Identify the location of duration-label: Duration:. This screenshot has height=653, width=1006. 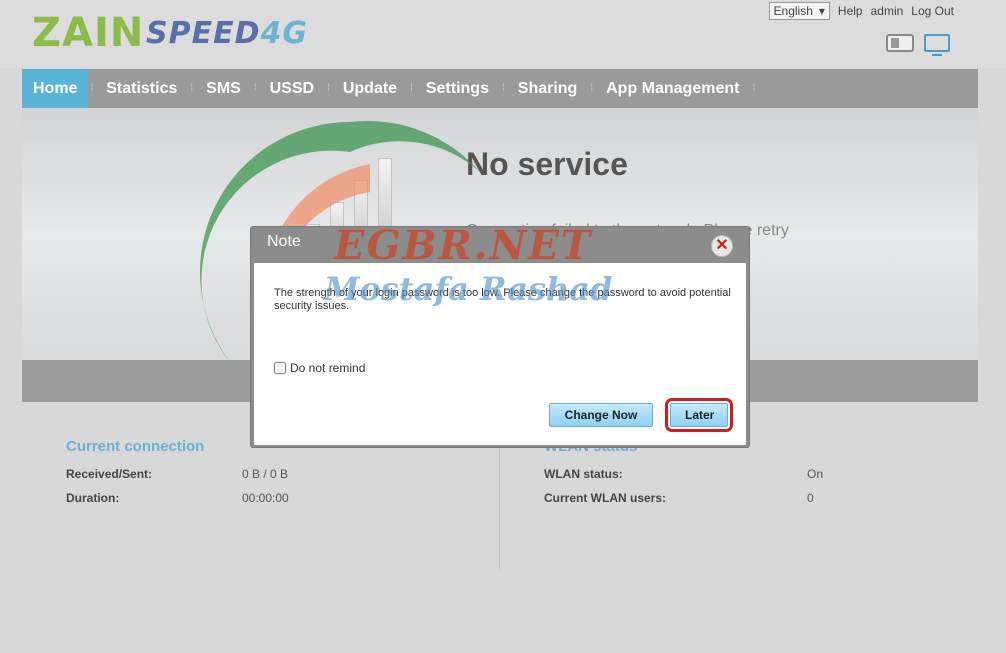
(93, 498).